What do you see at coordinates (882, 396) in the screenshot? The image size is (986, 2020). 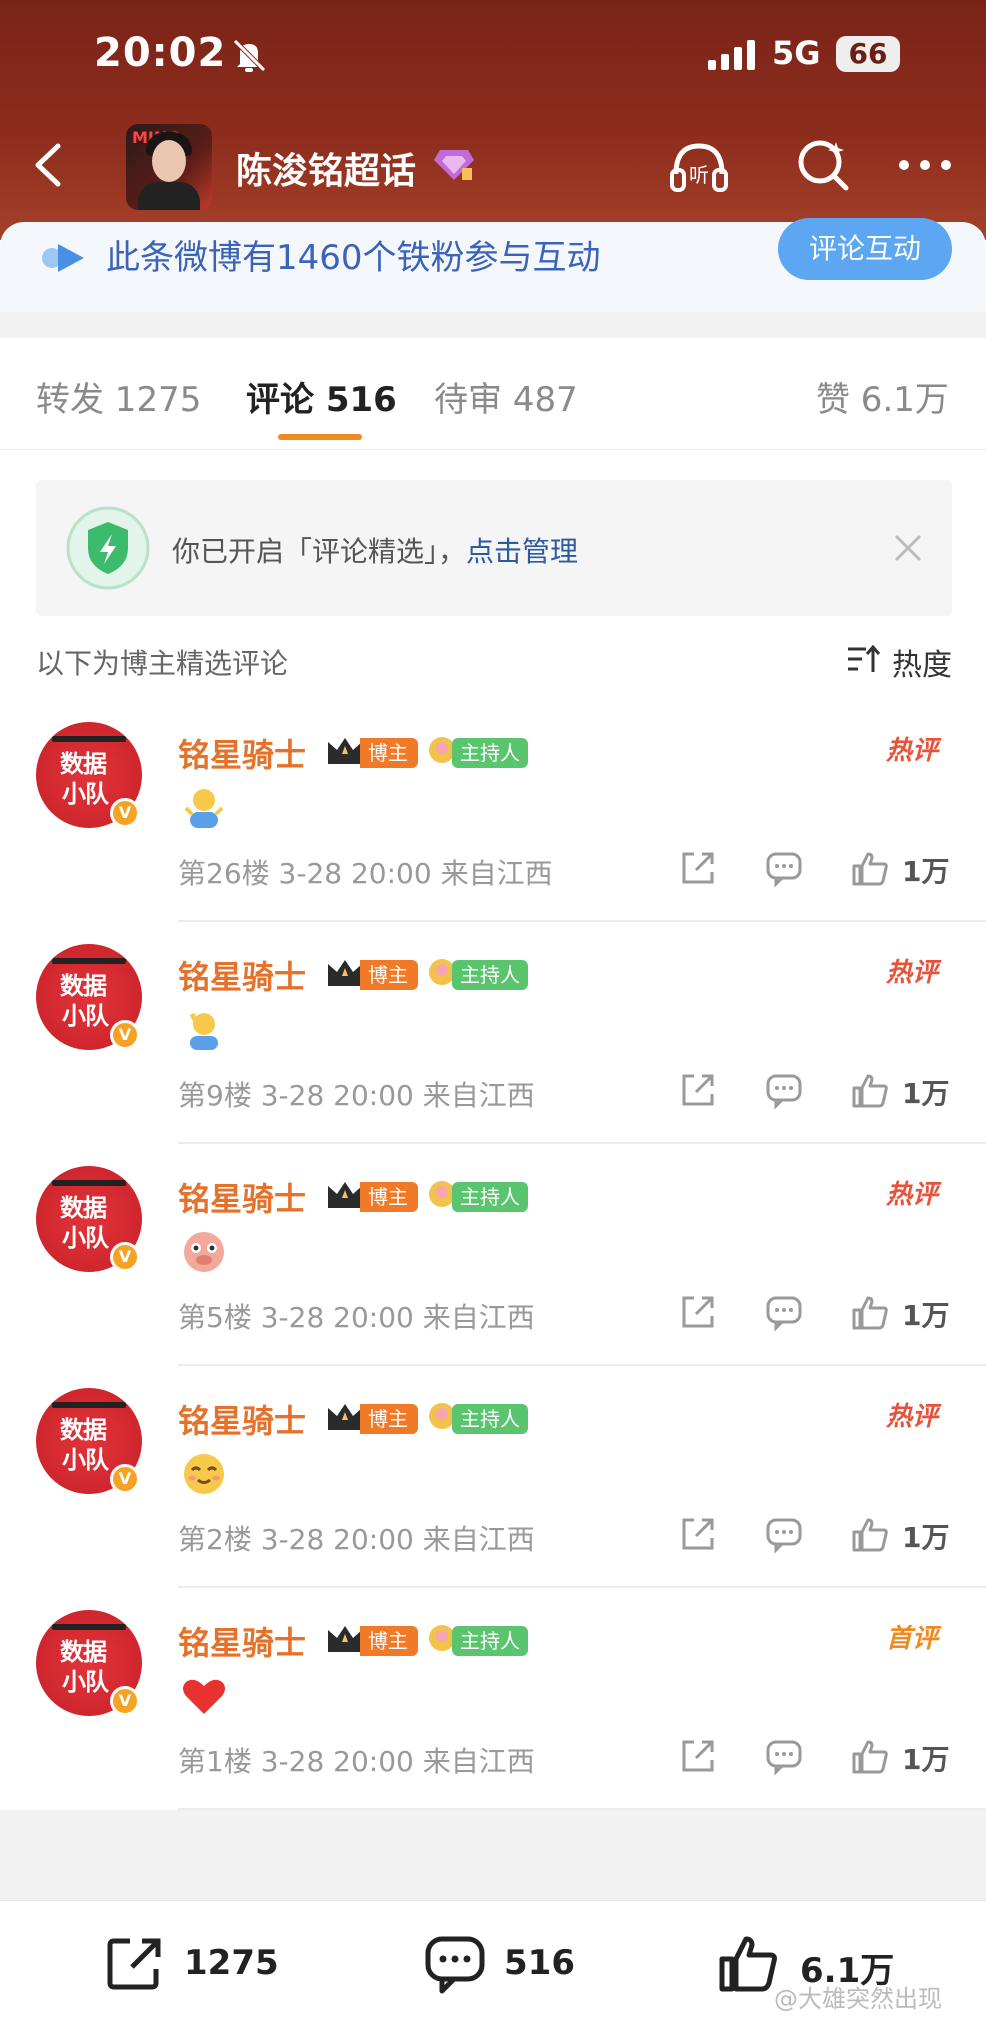 I see `tab-likes: 赞 6.1万` at bounding box center [882, 396].